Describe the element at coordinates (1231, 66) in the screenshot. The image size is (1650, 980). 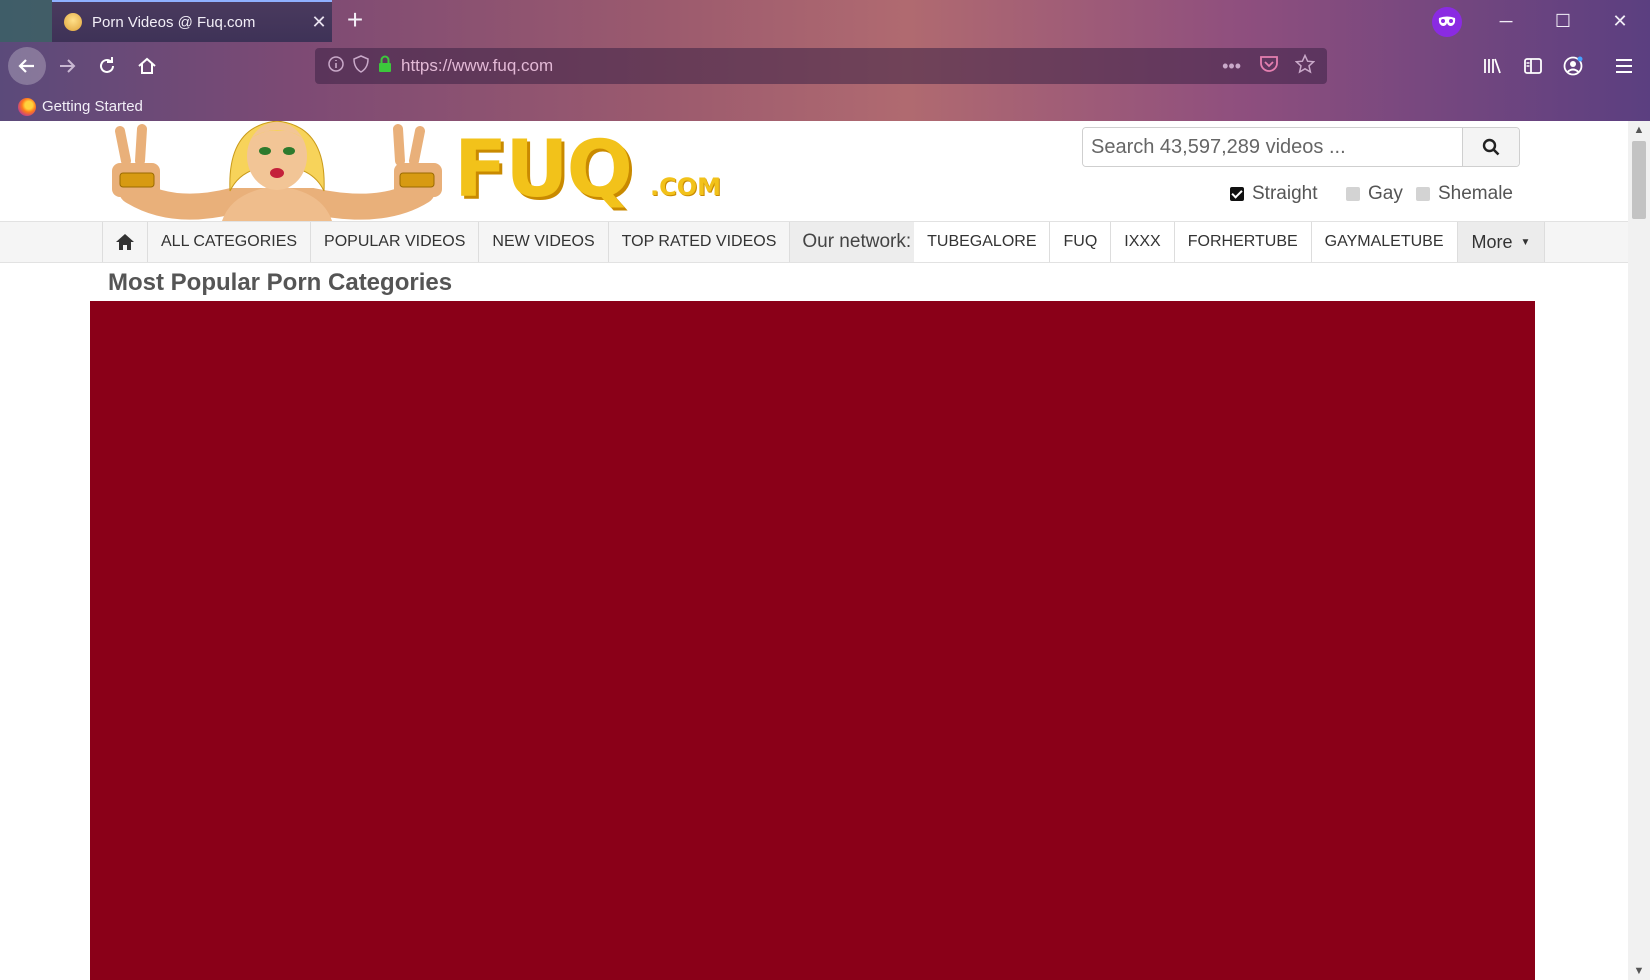
I see `more-dots-icon: •••` at that location.